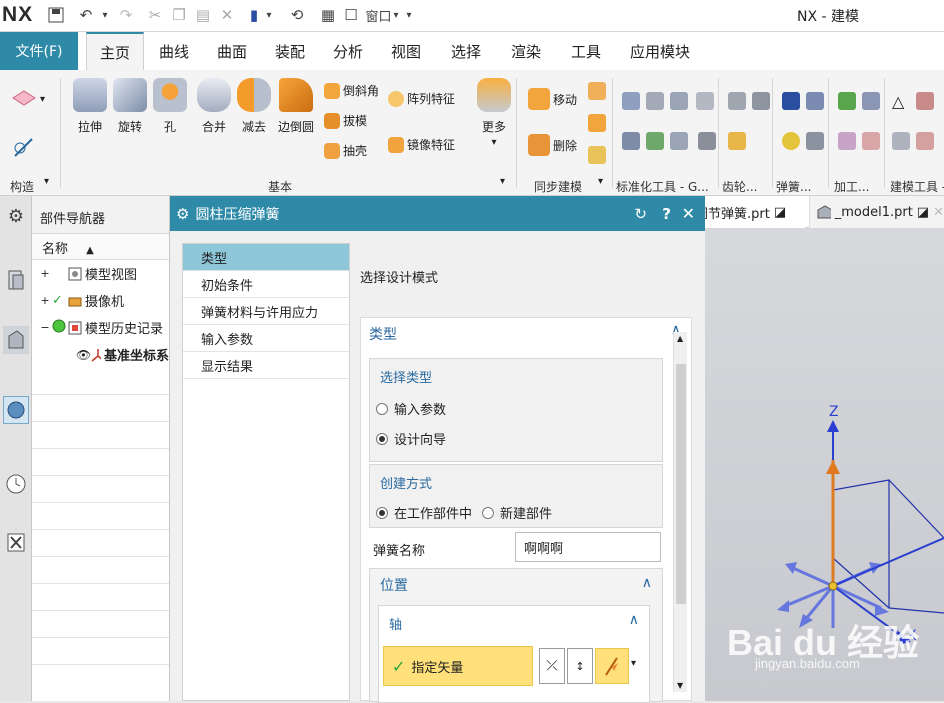  I want to click on gc-tool-4-icon, so click(705, 101).